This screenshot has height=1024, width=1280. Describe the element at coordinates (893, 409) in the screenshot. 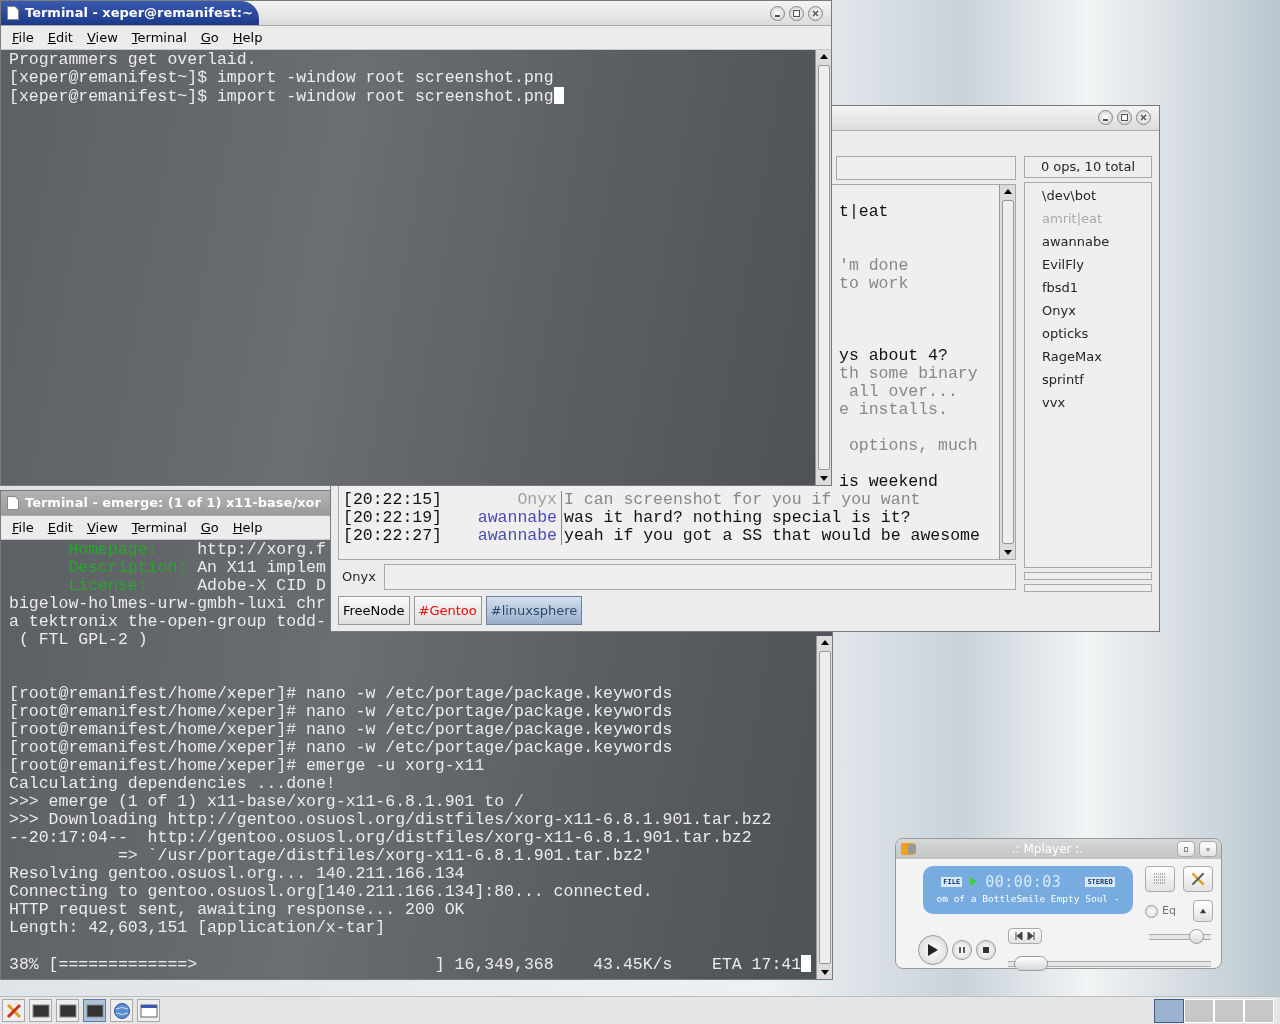

I see `chat-message: e installs.` at that location.